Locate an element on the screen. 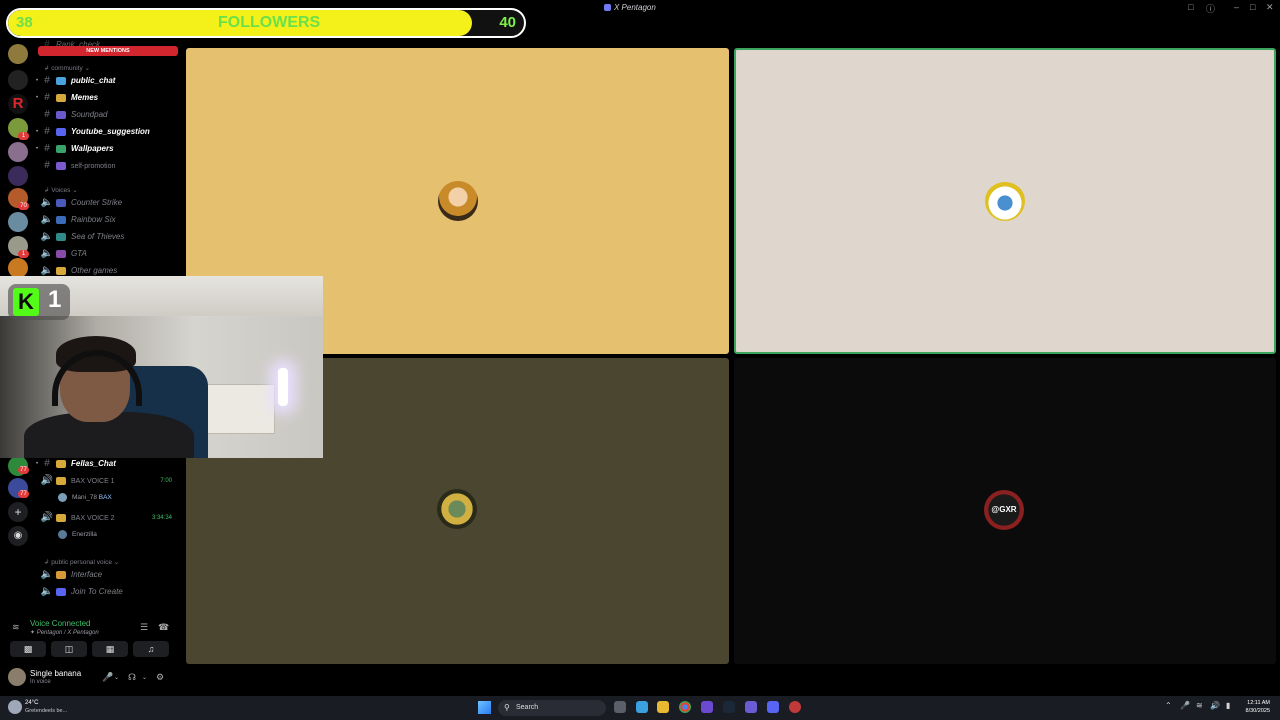 The image size is (1280, 720). minimize-icon: – is located at coordinates (1236, 7).